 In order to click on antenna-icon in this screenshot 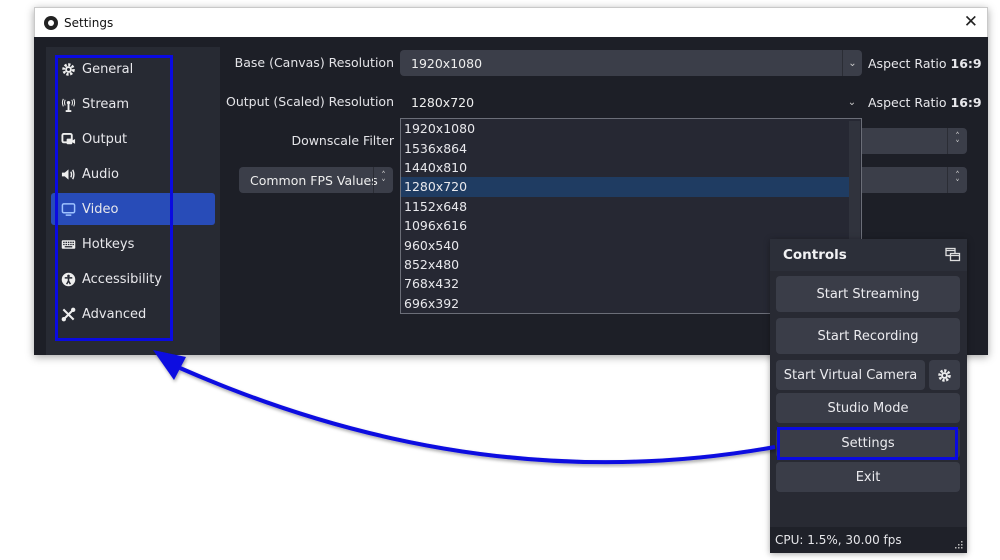, I will do `click(68, 104)`.